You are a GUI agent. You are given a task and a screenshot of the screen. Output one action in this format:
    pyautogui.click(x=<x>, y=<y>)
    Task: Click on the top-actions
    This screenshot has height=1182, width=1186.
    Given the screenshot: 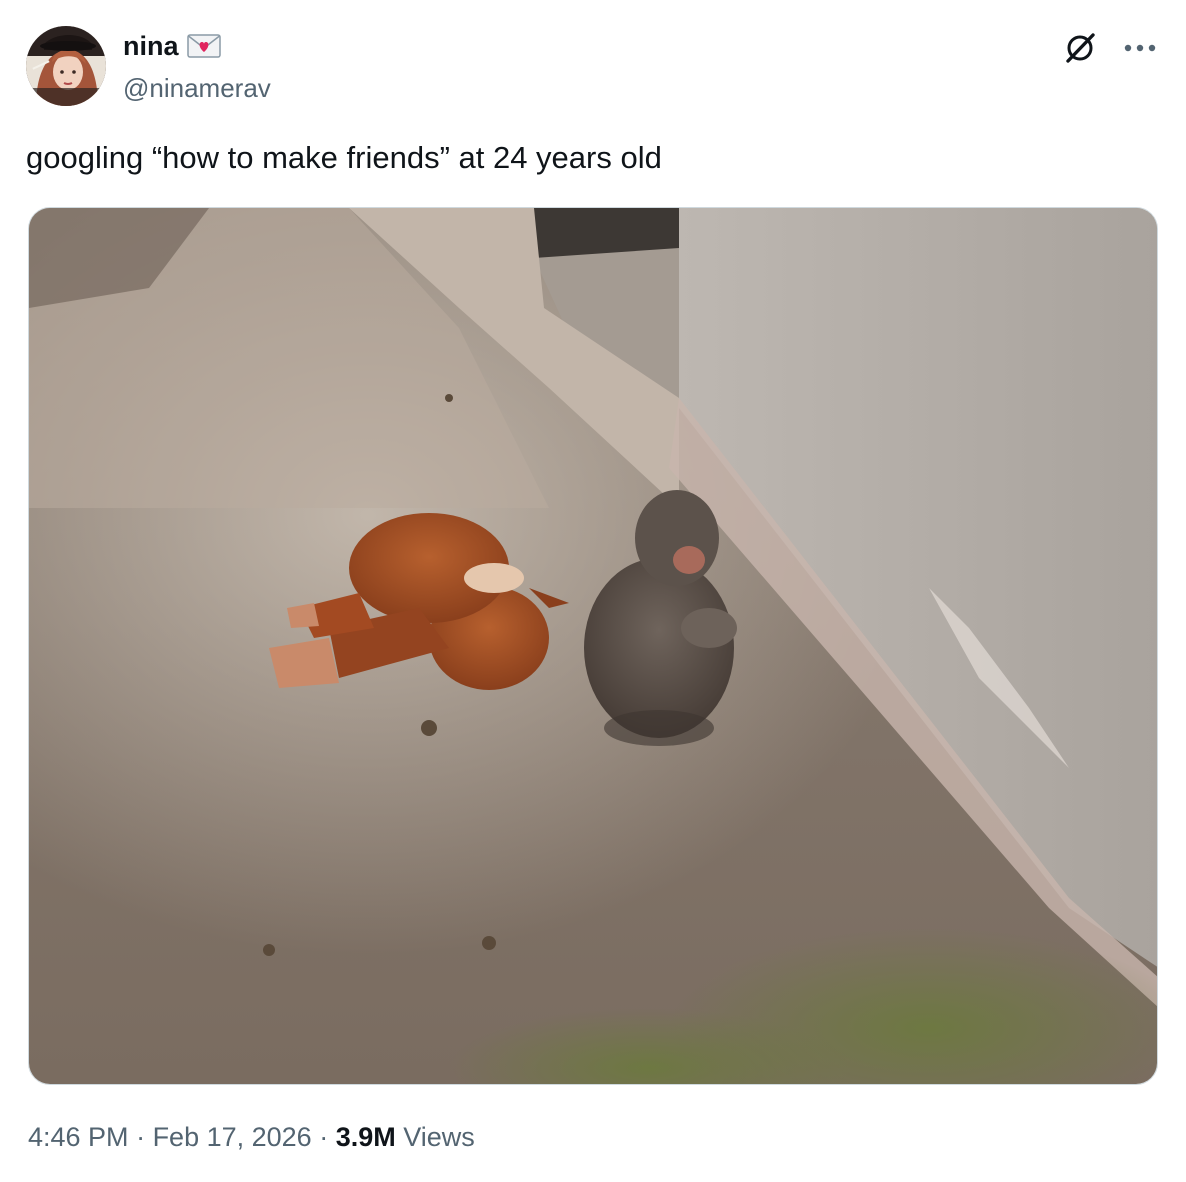 What is the action you would take?
    pyautogui.click(x=1109, y=48)
    